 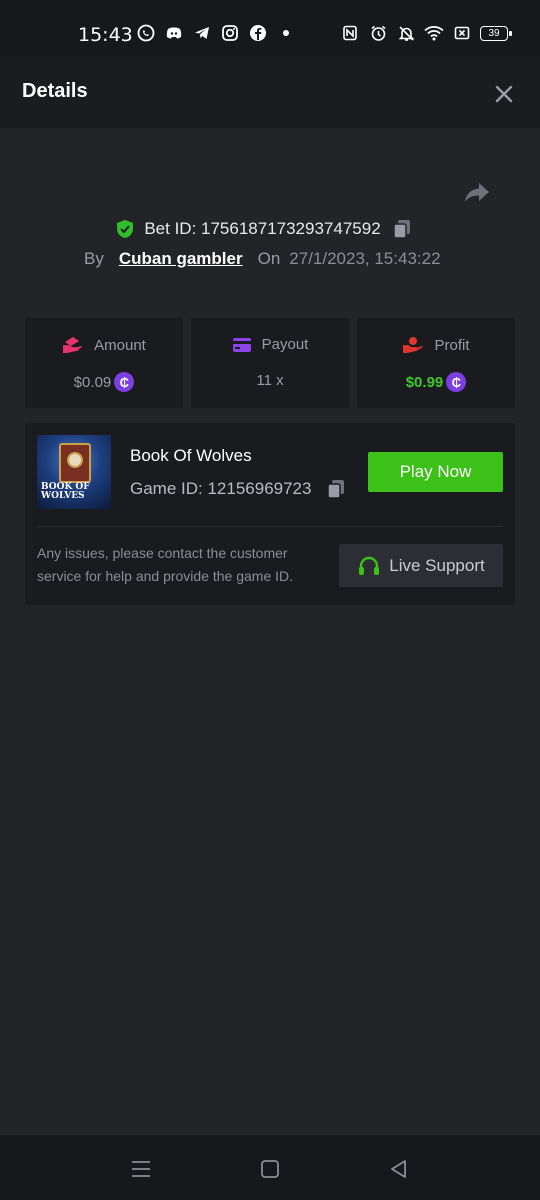 What do you see at coordinates (336, 489) in the screenshot?
I see `copy-game-id-icon` at bounding box center [336, 489].